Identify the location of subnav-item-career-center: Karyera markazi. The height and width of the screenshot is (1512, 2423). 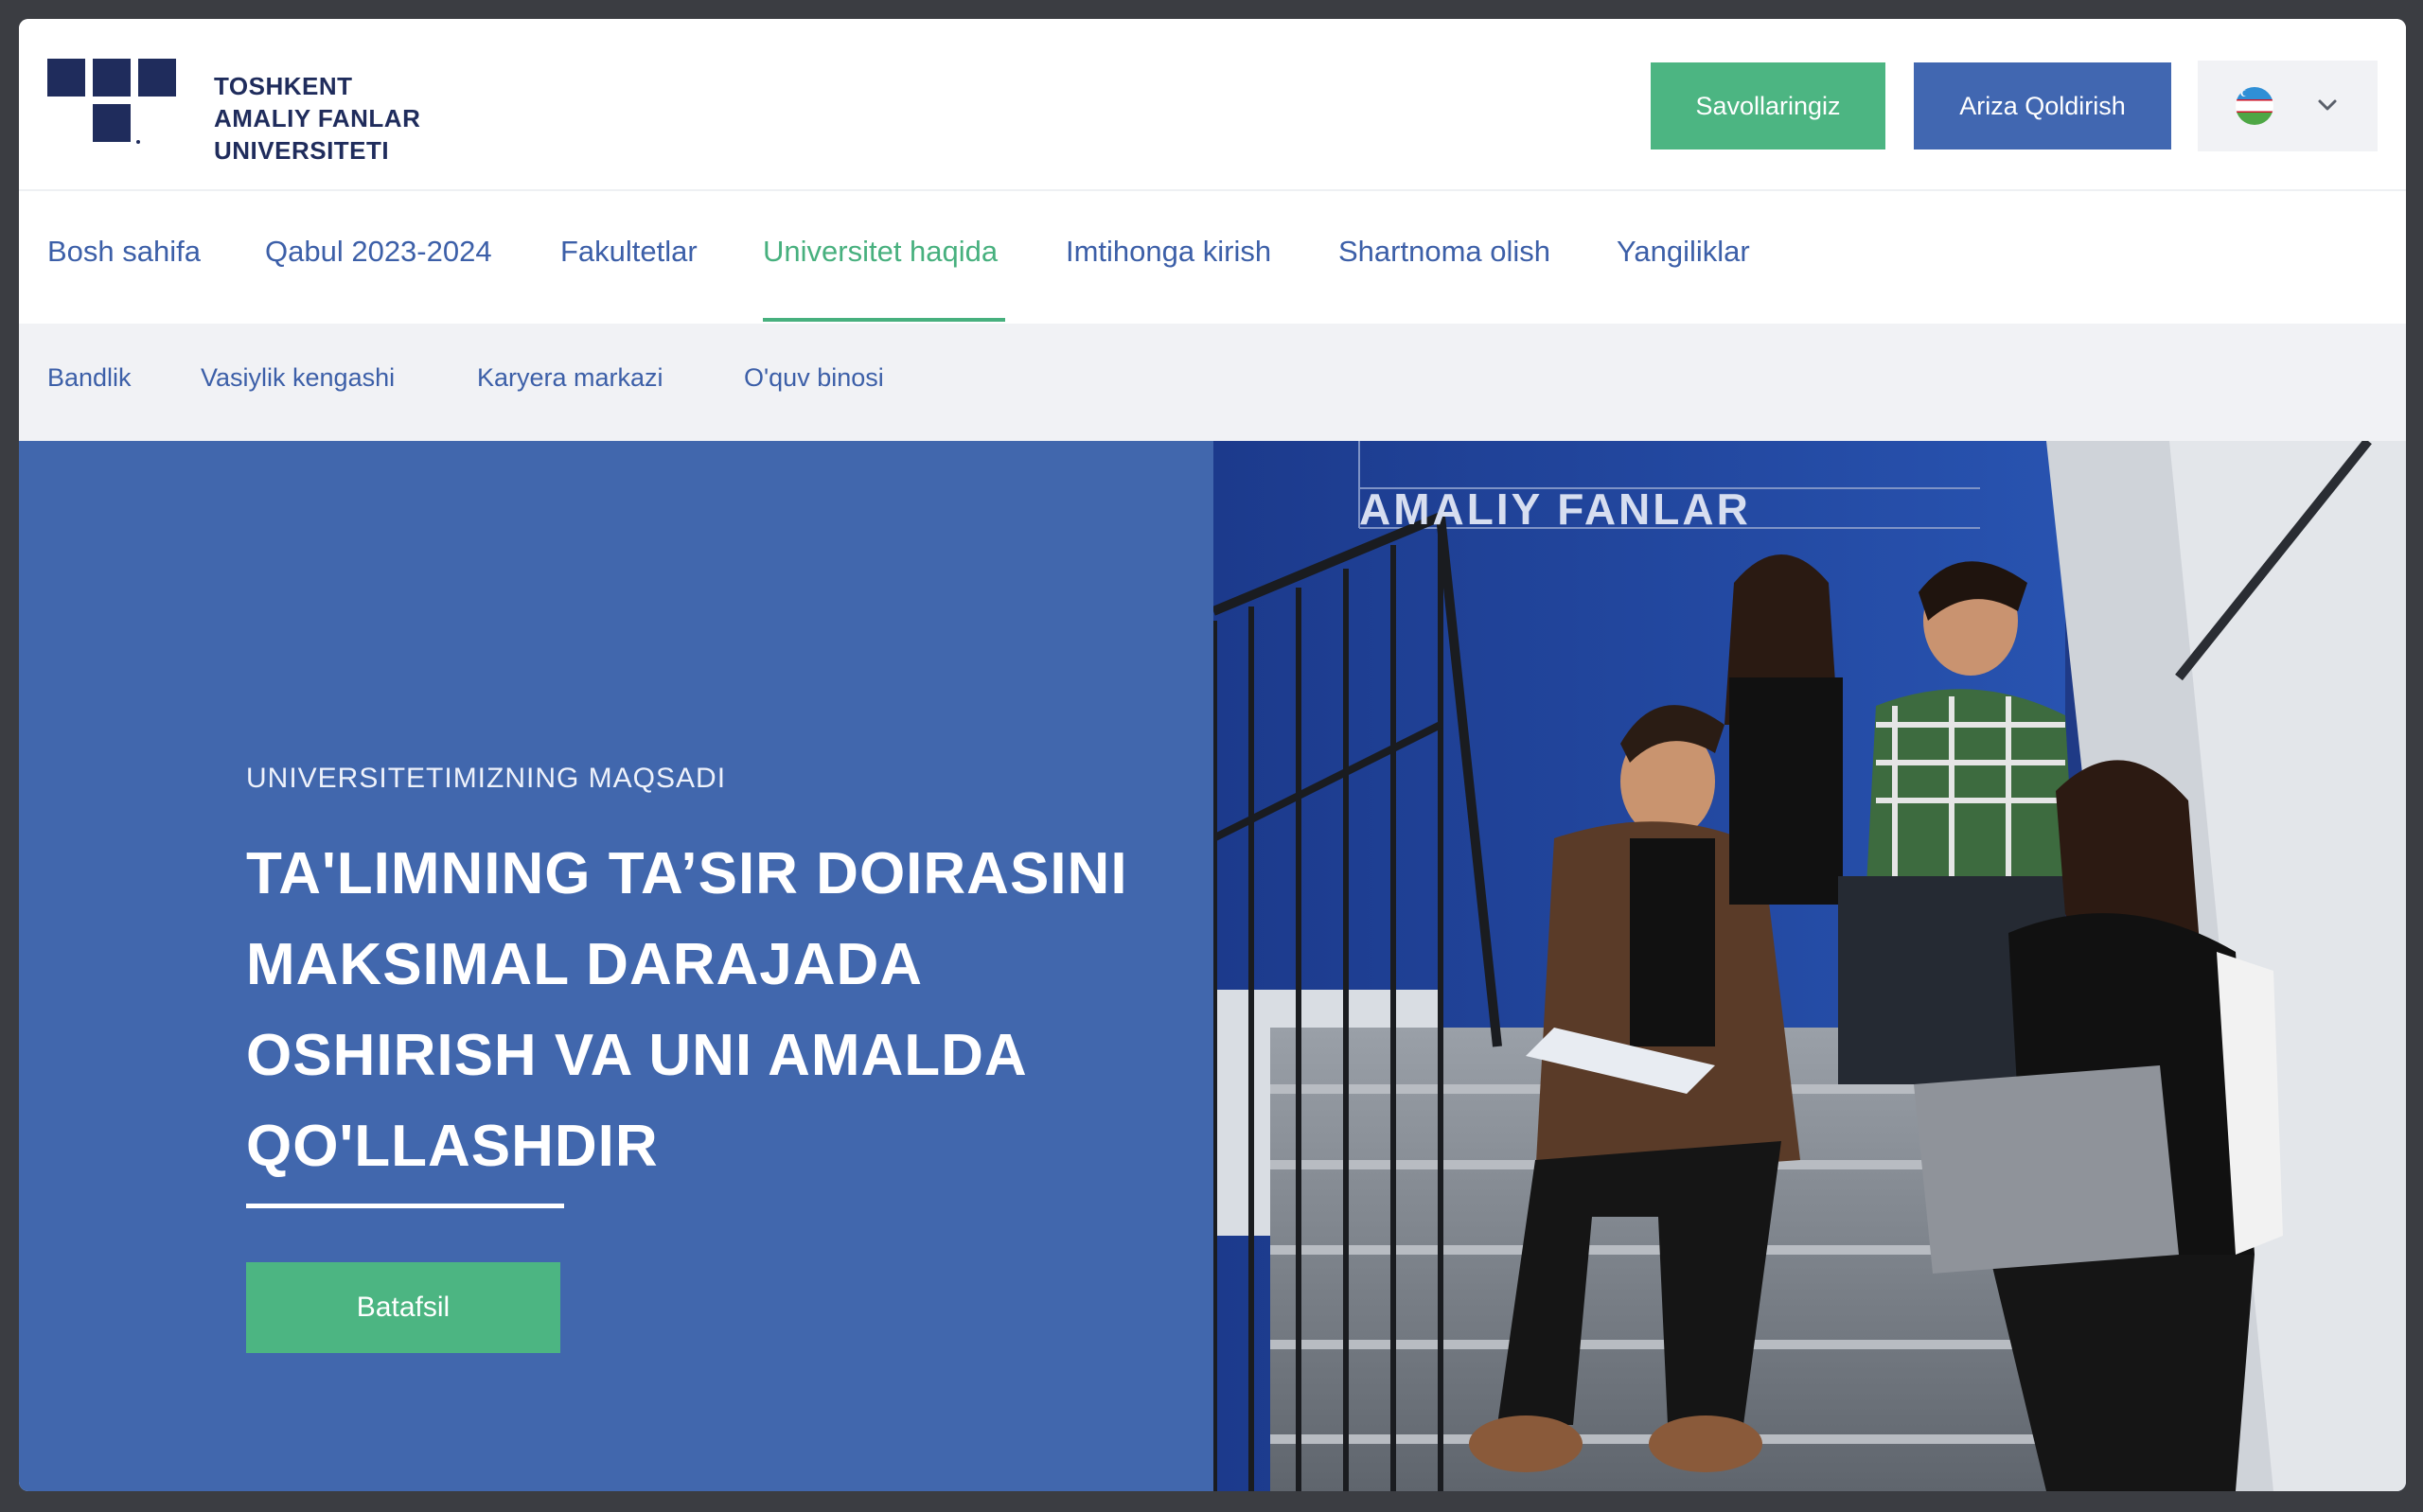
(570, 378).